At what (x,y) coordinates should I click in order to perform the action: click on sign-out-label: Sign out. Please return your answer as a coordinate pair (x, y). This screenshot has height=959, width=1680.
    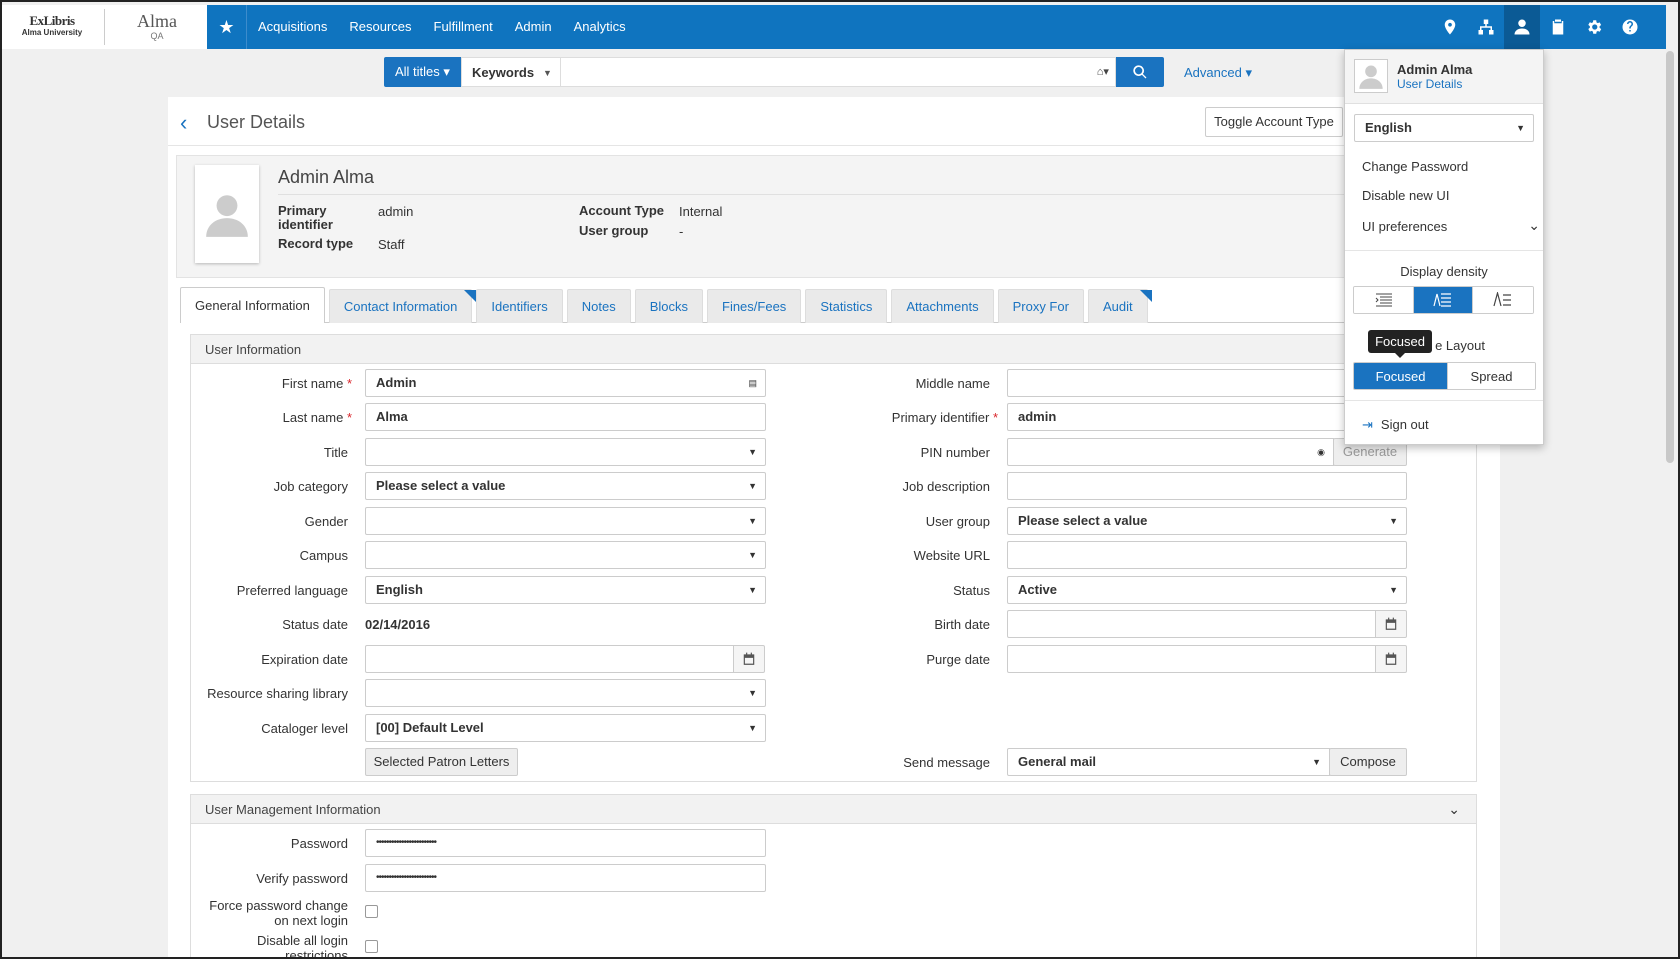
    Looking at the image, I should click on (1404, 424).